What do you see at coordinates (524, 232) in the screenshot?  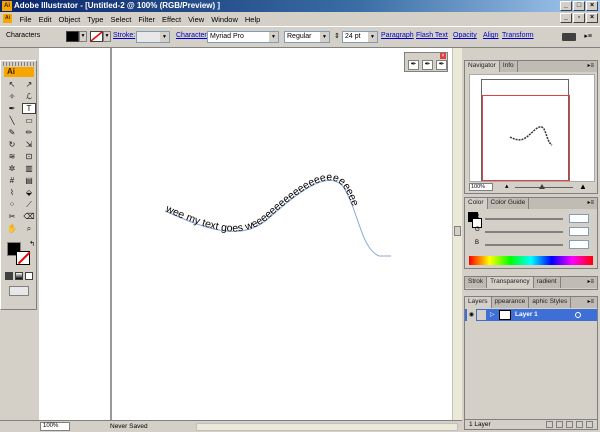 I see `g-slider` at bounding box center [524, 232].